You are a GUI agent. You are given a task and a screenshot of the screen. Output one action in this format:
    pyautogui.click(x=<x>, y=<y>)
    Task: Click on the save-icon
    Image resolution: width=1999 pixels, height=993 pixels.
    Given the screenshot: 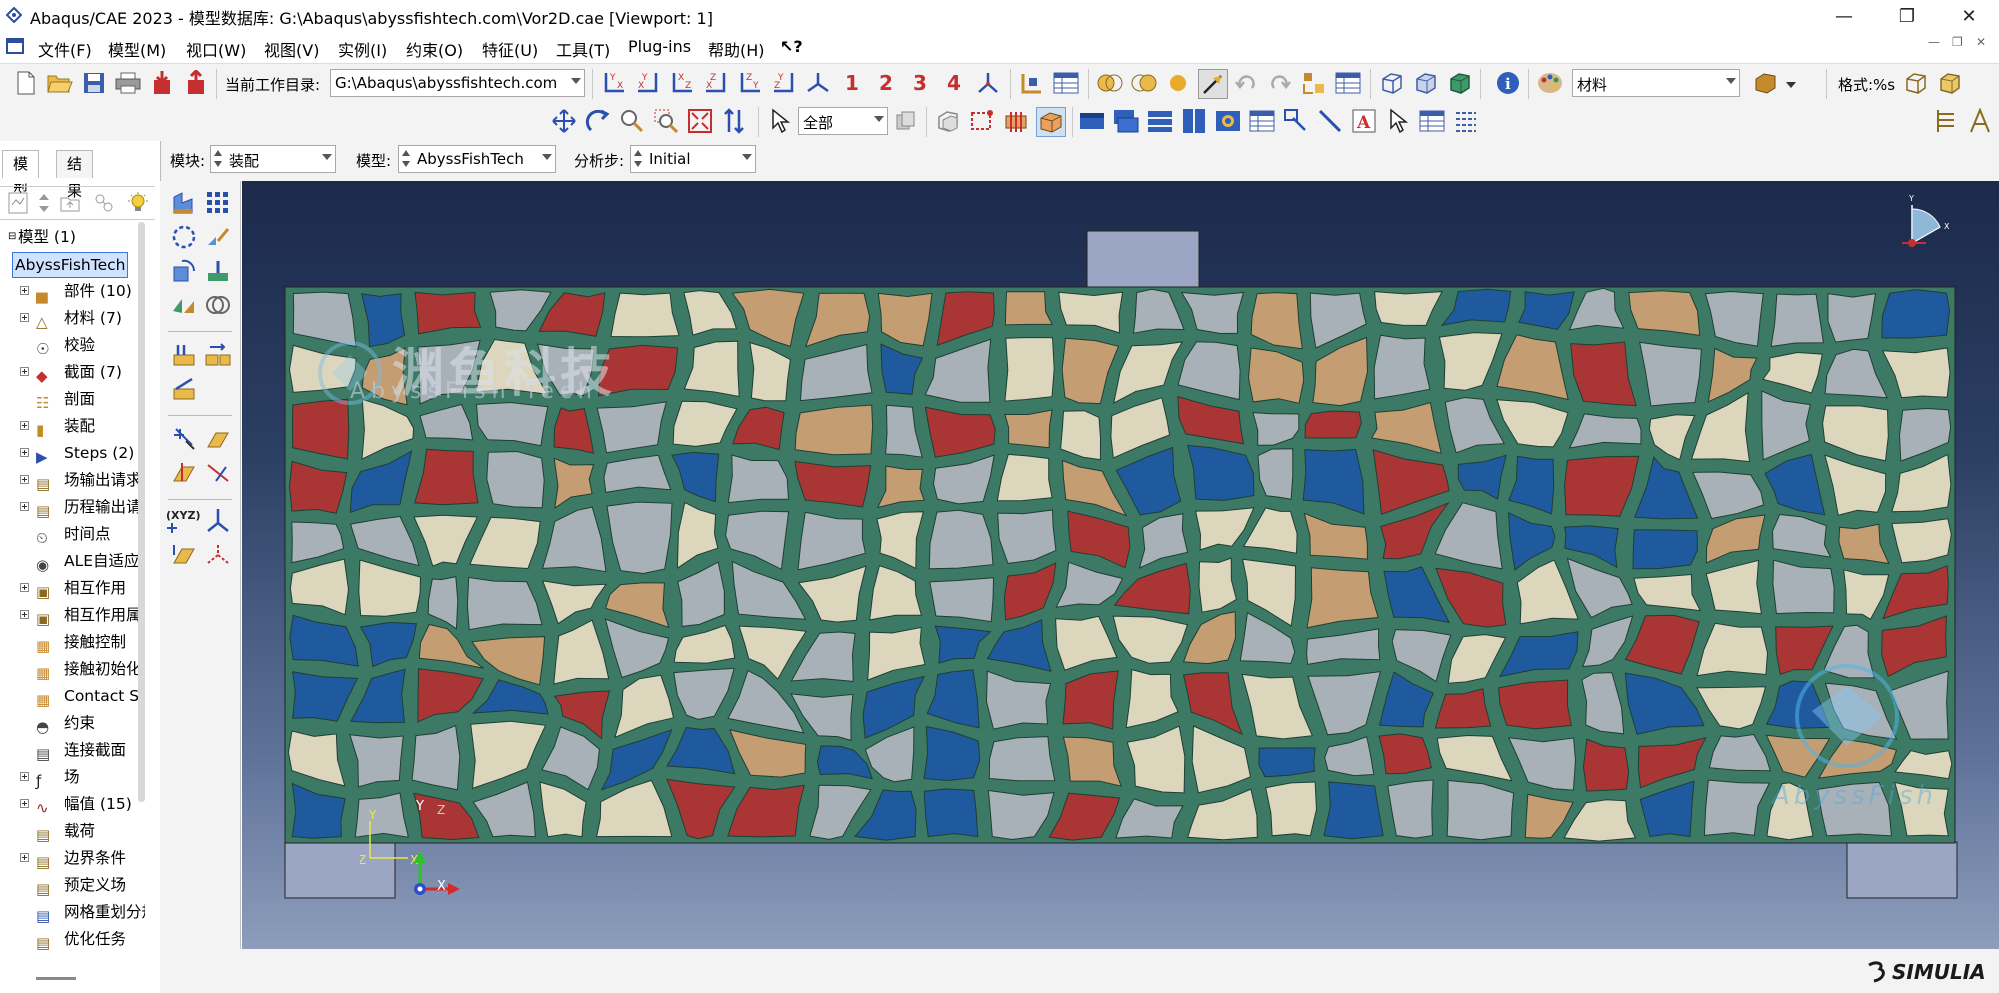 What is the action you would take?
    pyautogui.click(x=94, y=83)
    